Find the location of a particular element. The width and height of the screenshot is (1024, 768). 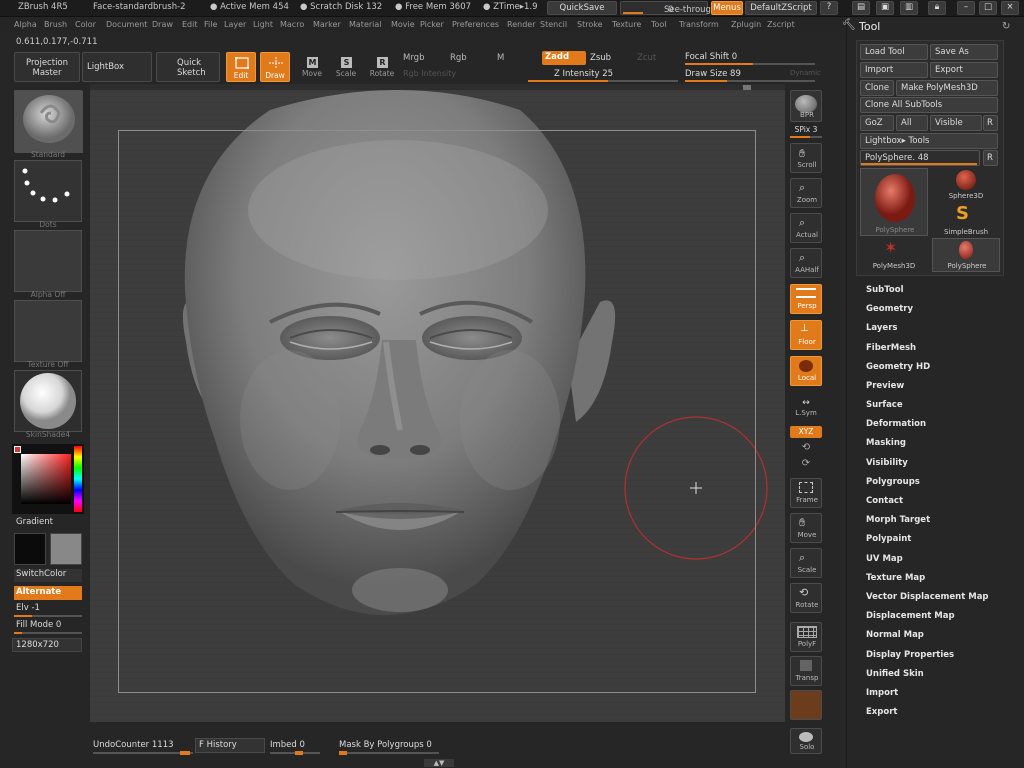

stroke-thumbnail is located at coordinates (48, 191).